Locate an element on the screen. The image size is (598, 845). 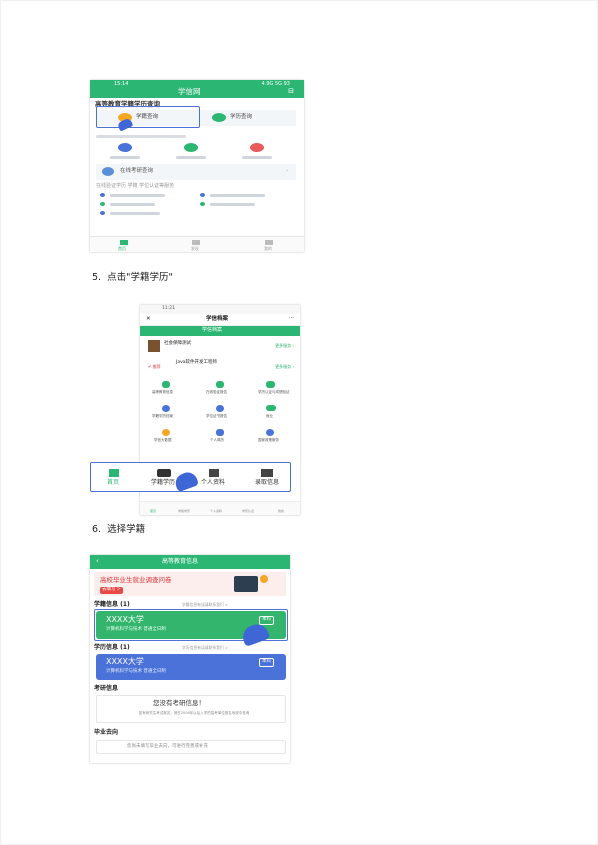
nav-title: 高等教育信息 is located at coordinates (180, 561).